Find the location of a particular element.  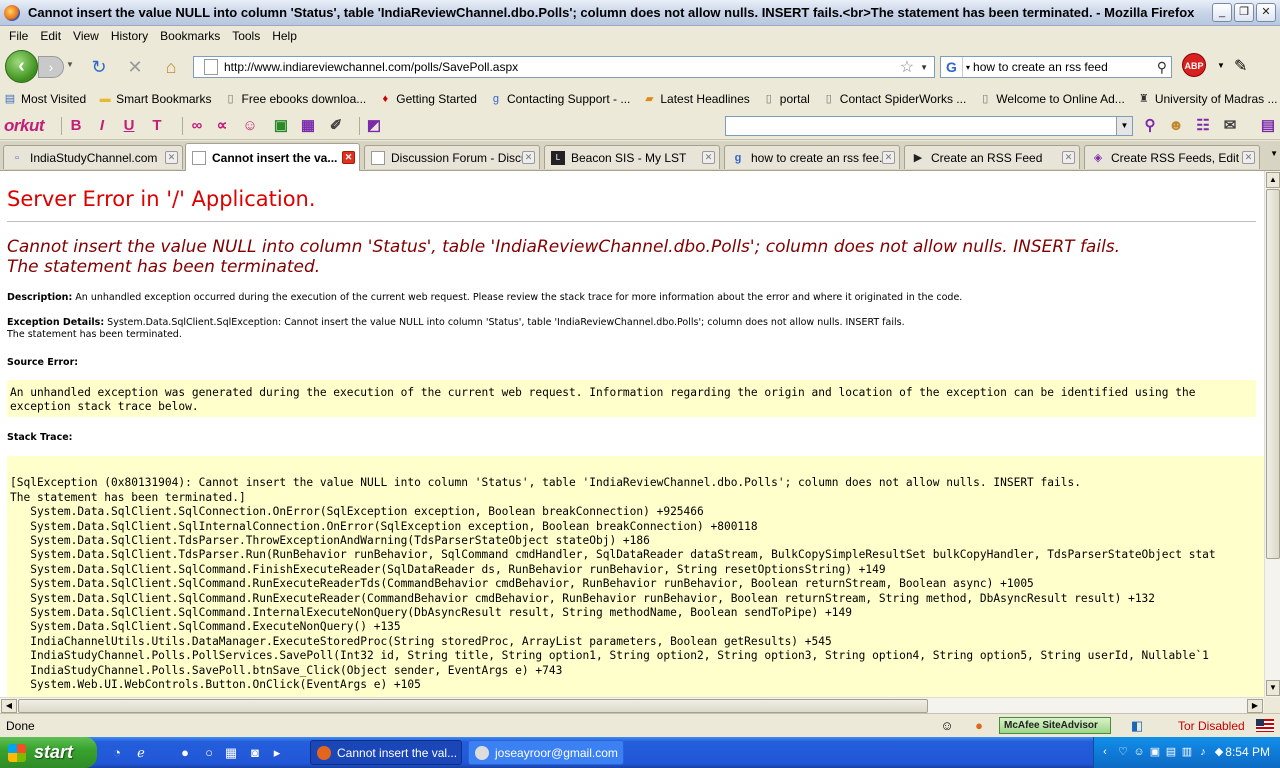

tab-beacon-sis: L Beacon SIS - My LST ✕ is located at coordinates (632, 157).